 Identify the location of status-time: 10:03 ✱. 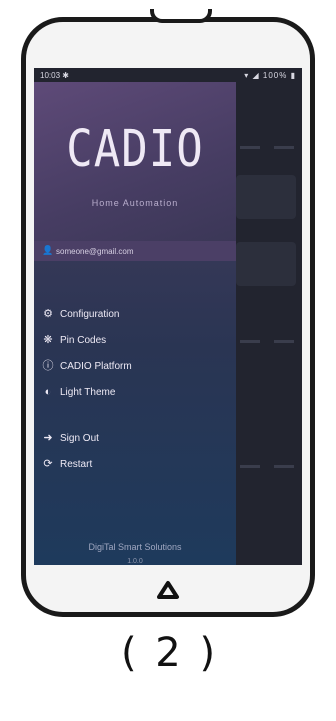
(54, 75).